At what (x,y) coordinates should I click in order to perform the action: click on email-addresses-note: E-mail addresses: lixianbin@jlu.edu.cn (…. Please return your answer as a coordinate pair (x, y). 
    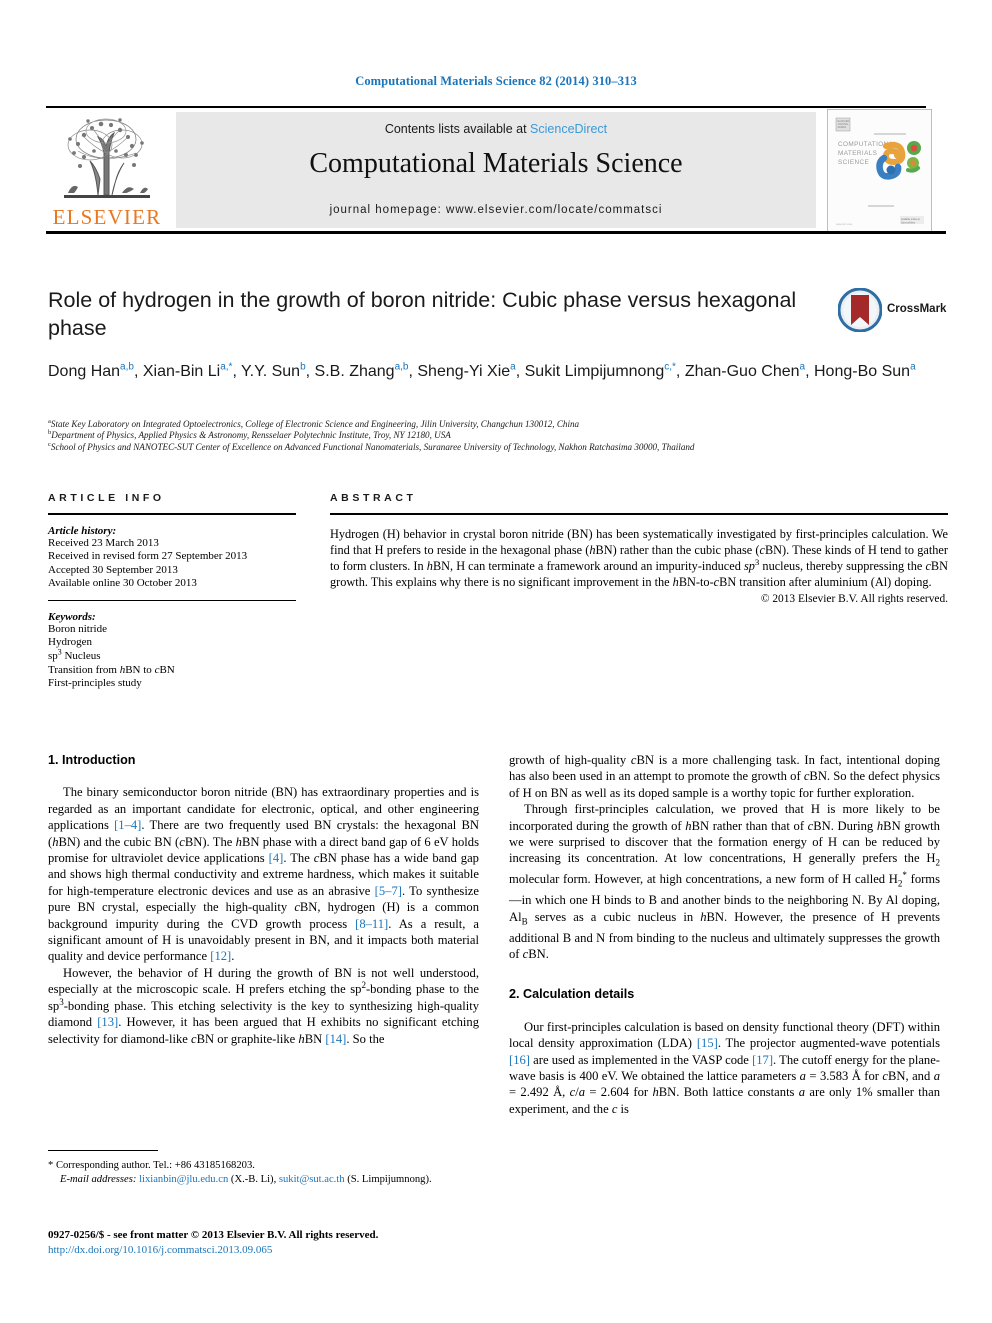
    Looking at the image, I should click on (246, 1179).